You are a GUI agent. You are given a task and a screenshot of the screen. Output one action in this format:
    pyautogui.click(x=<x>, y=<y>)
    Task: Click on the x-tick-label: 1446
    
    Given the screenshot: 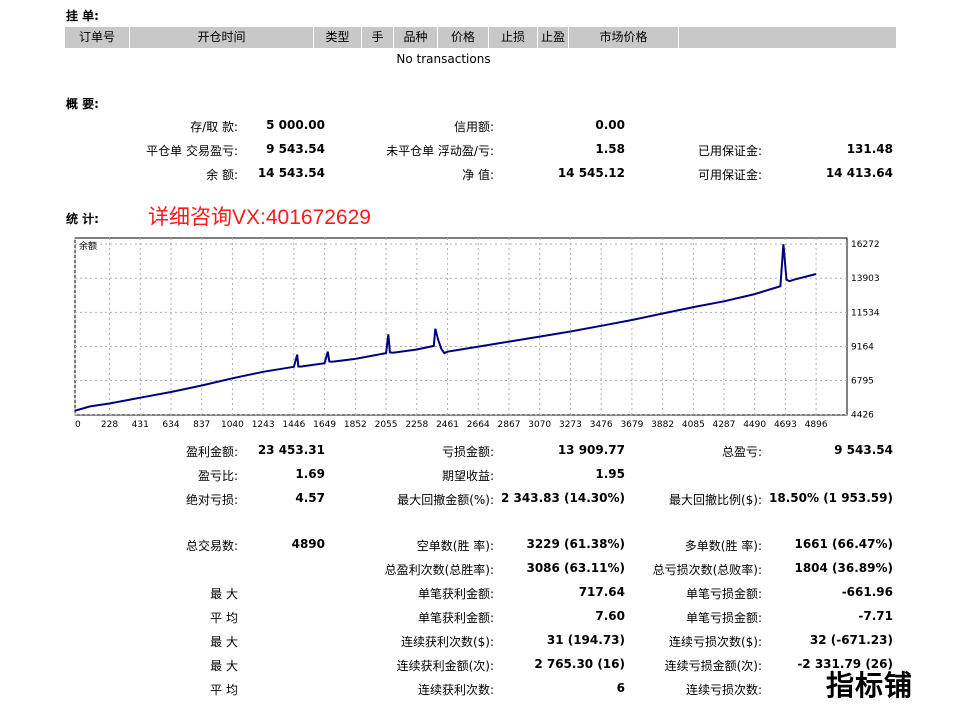 What is the action you would take?
    pyautogui.click(x=293, y=425)
    